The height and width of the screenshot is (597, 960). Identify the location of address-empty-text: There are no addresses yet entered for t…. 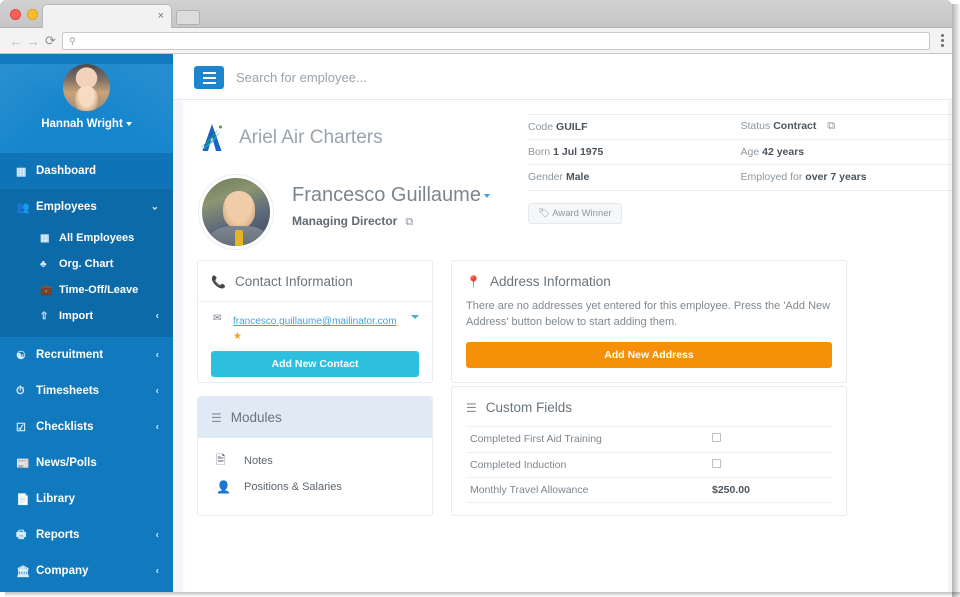
(648, 314).